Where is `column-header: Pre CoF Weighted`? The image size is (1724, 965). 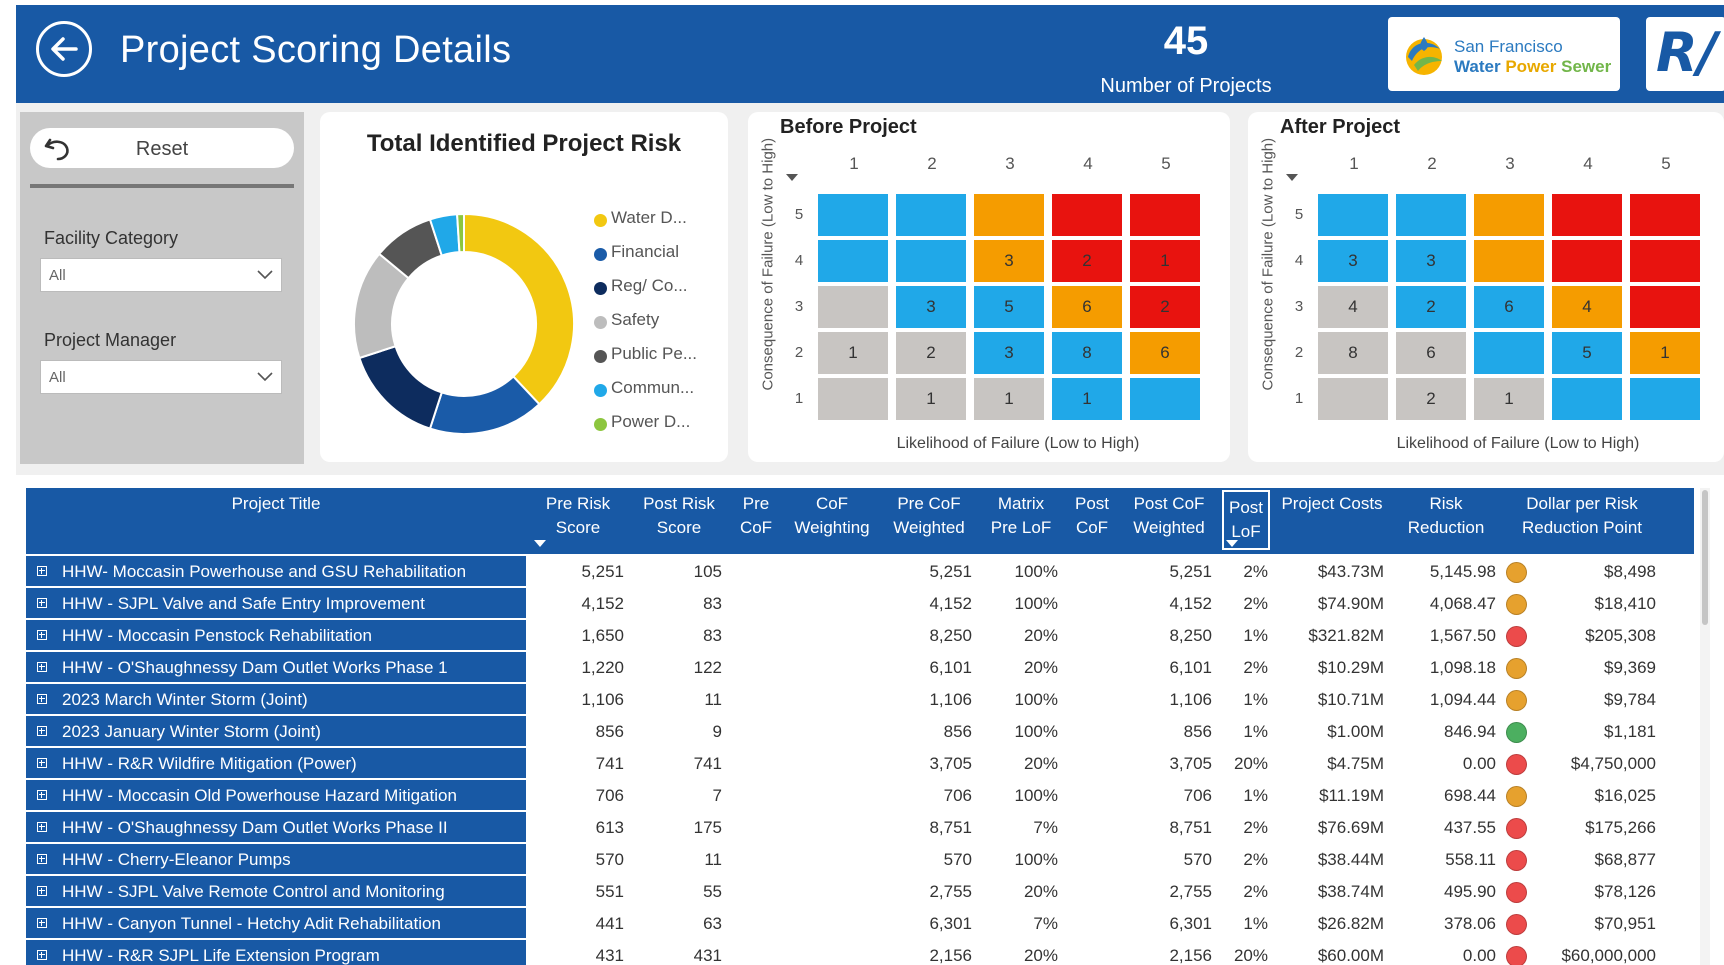
column-header: Pre CoF Weighted is located at coordinates (929, 521).